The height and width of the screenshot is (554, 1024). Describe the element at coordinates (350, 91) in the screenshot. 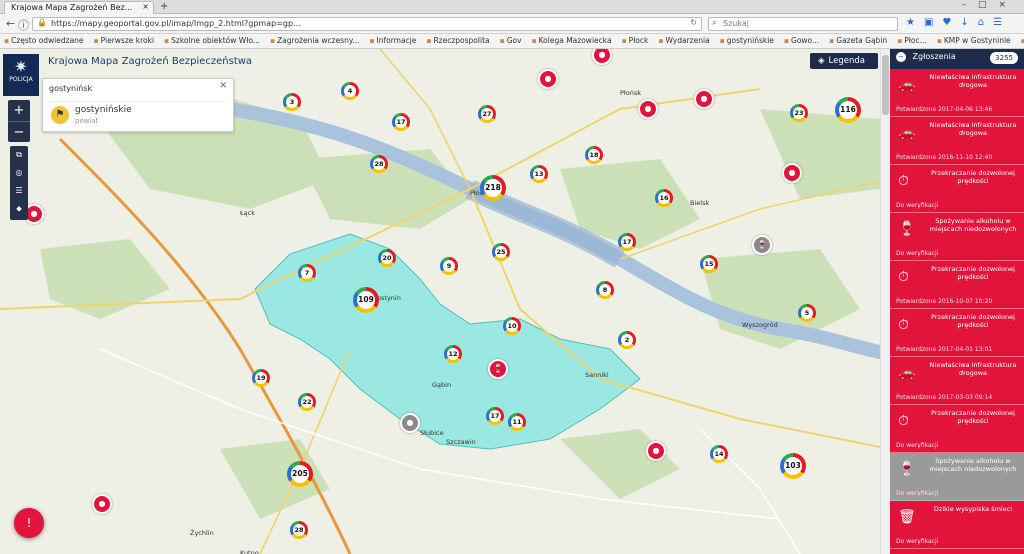

I see `incident-cluster: 4` at that location.